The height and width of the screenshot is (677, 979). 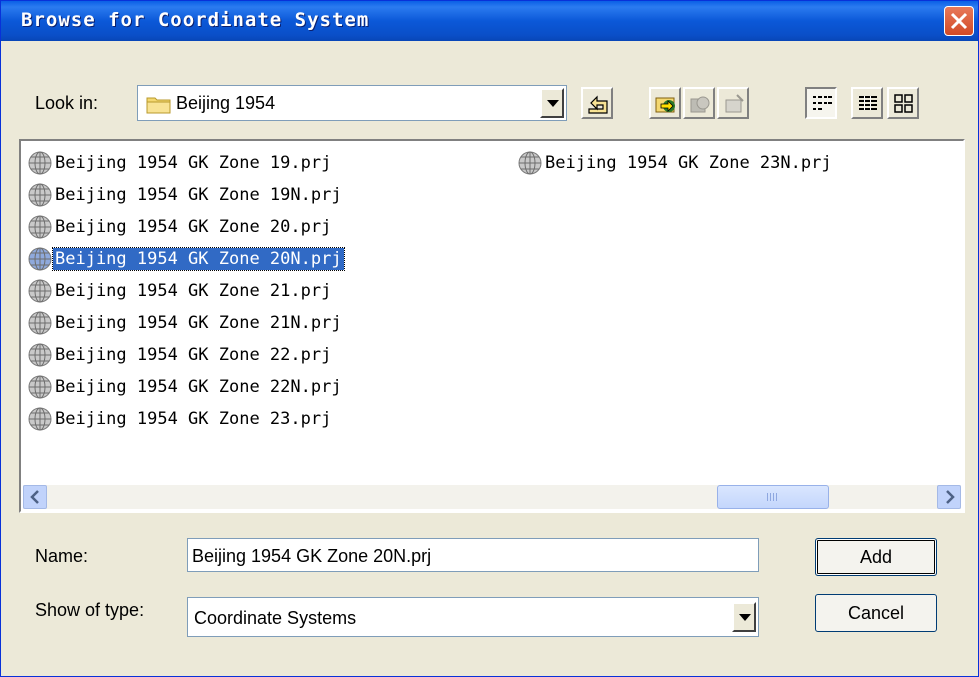 I want to click on add-to-favorites-button, so click(x=665, y=103).